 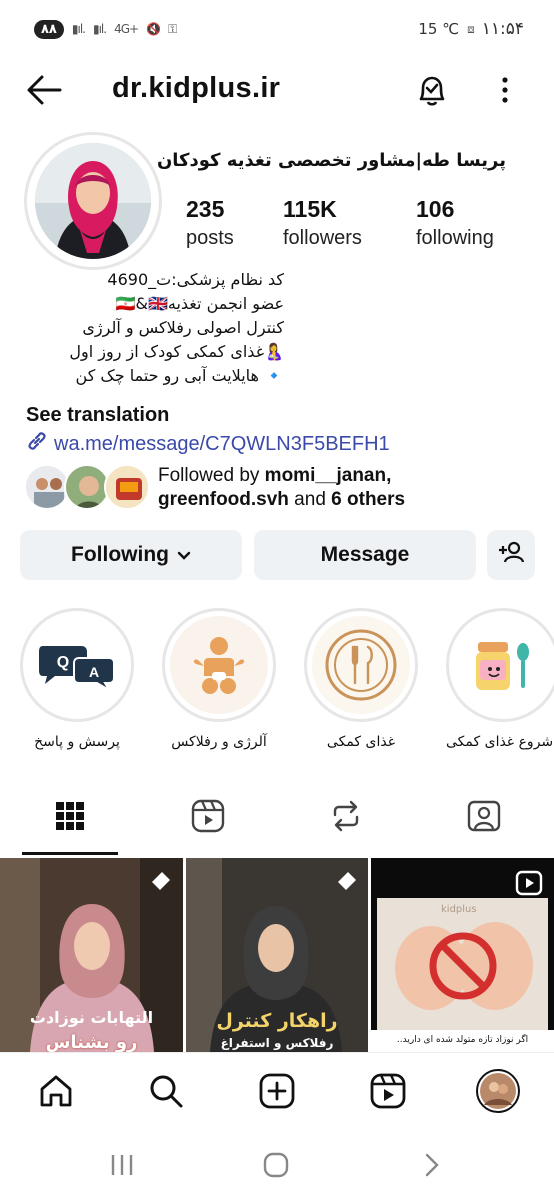 I want to click on post-caption: راهکار کنترل, so click(x=277, y=1021).